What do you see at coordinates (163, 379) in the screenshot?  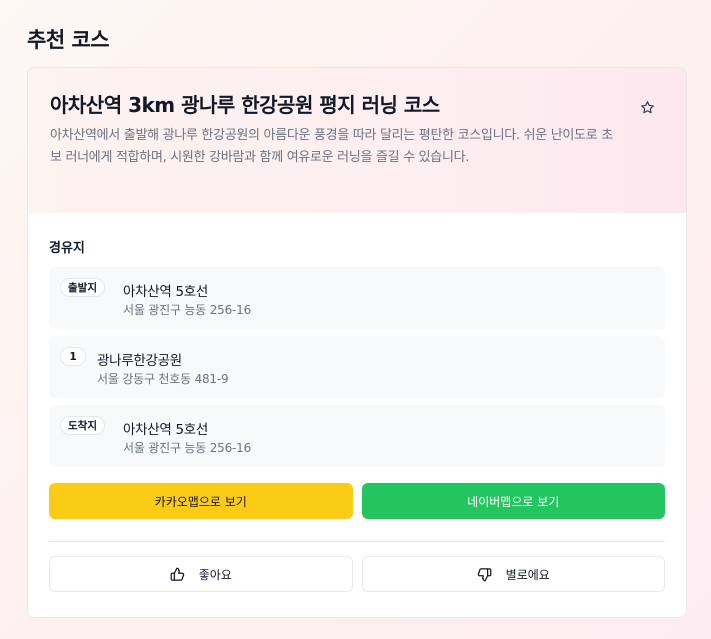 I see `waypoint-address: 서울 강동구 천호동 481-9` at bounding box center [163, 379].